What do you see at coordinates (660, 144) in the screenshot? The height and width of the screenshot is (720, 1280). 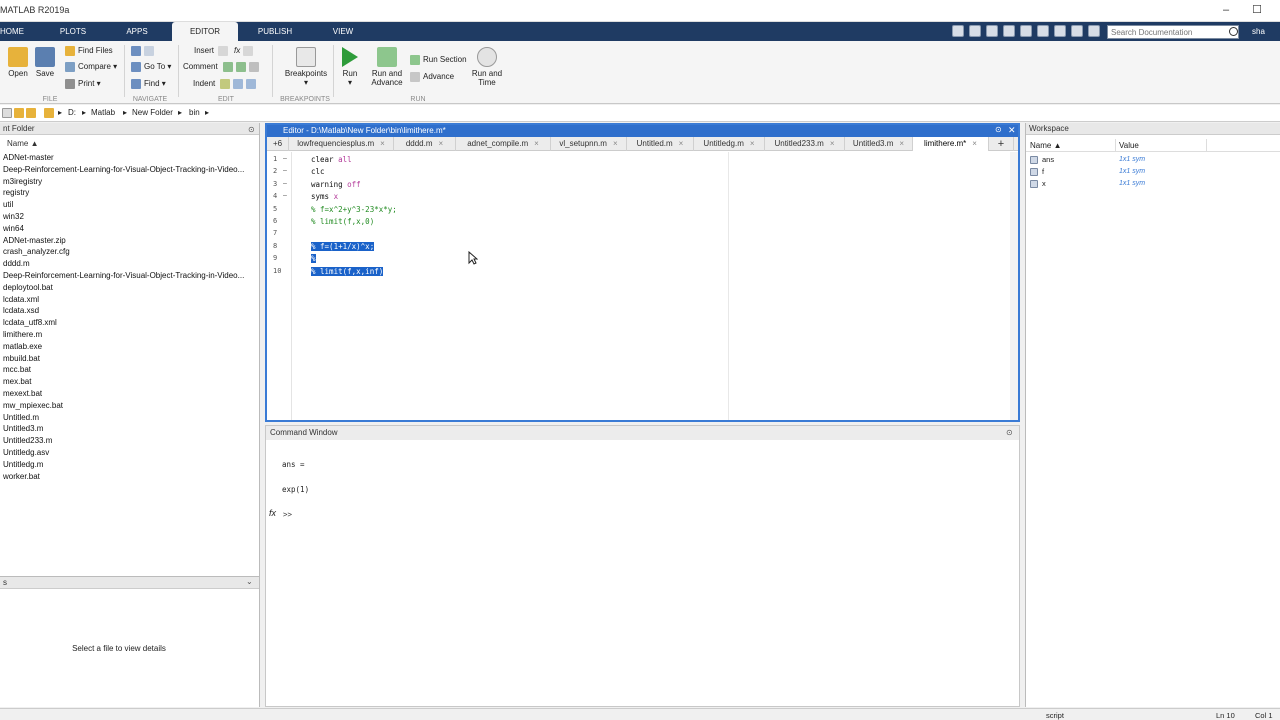 I see `tab-untitled: Untitled.m ×` at bounding box center [660, 144].